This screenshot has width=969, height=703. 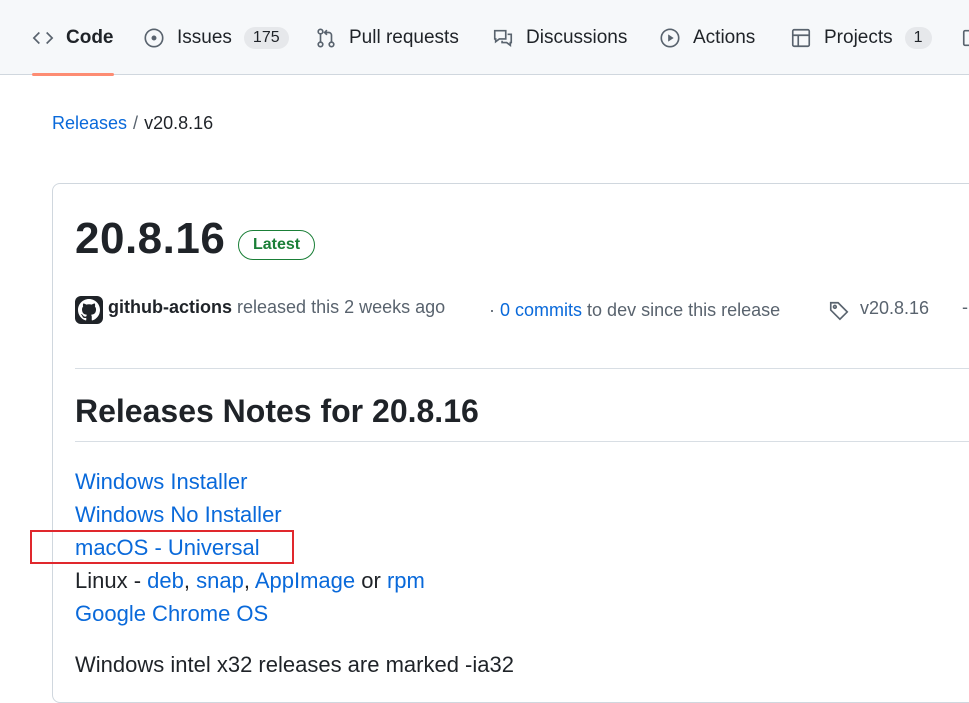 What do you see at coordinates (522, 368) in the screenshot?
I see `divider` at bounding box center [522, 368].